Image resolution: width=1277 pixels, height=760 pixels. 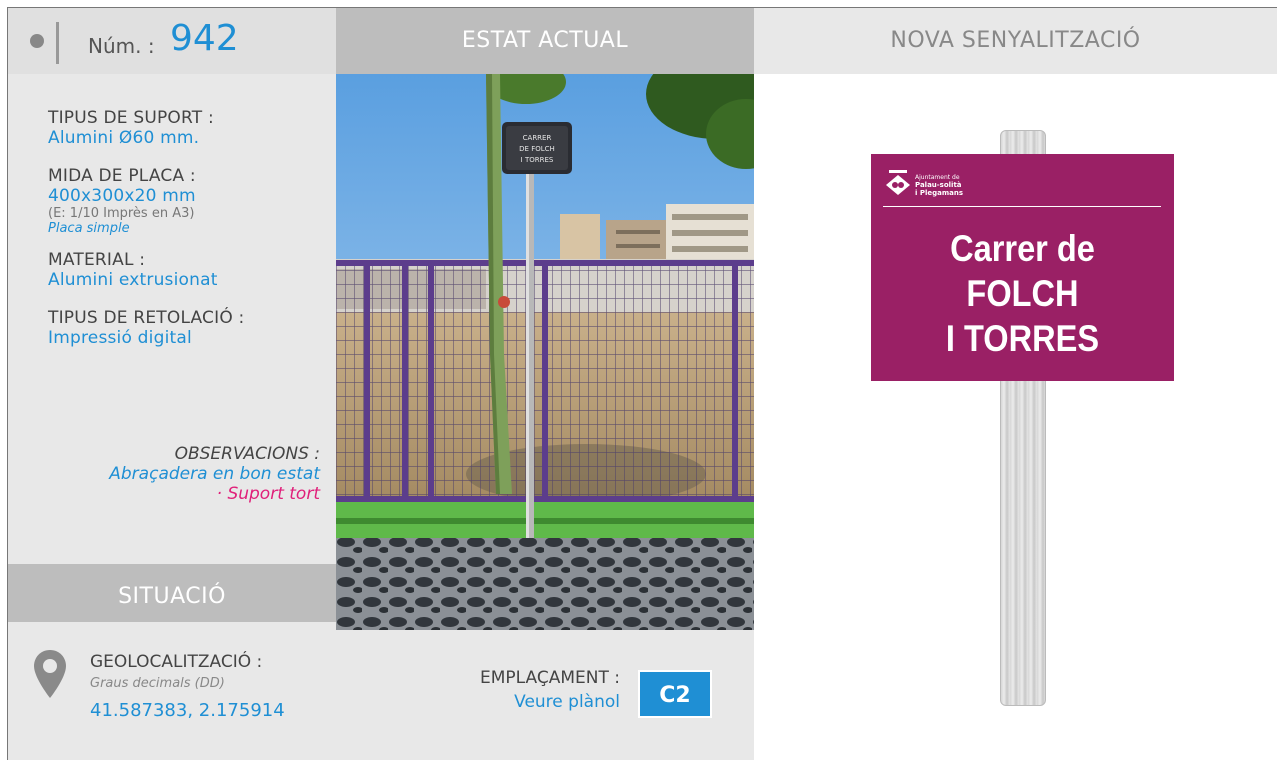 I want to click on divider, so click(x=57, y=43).